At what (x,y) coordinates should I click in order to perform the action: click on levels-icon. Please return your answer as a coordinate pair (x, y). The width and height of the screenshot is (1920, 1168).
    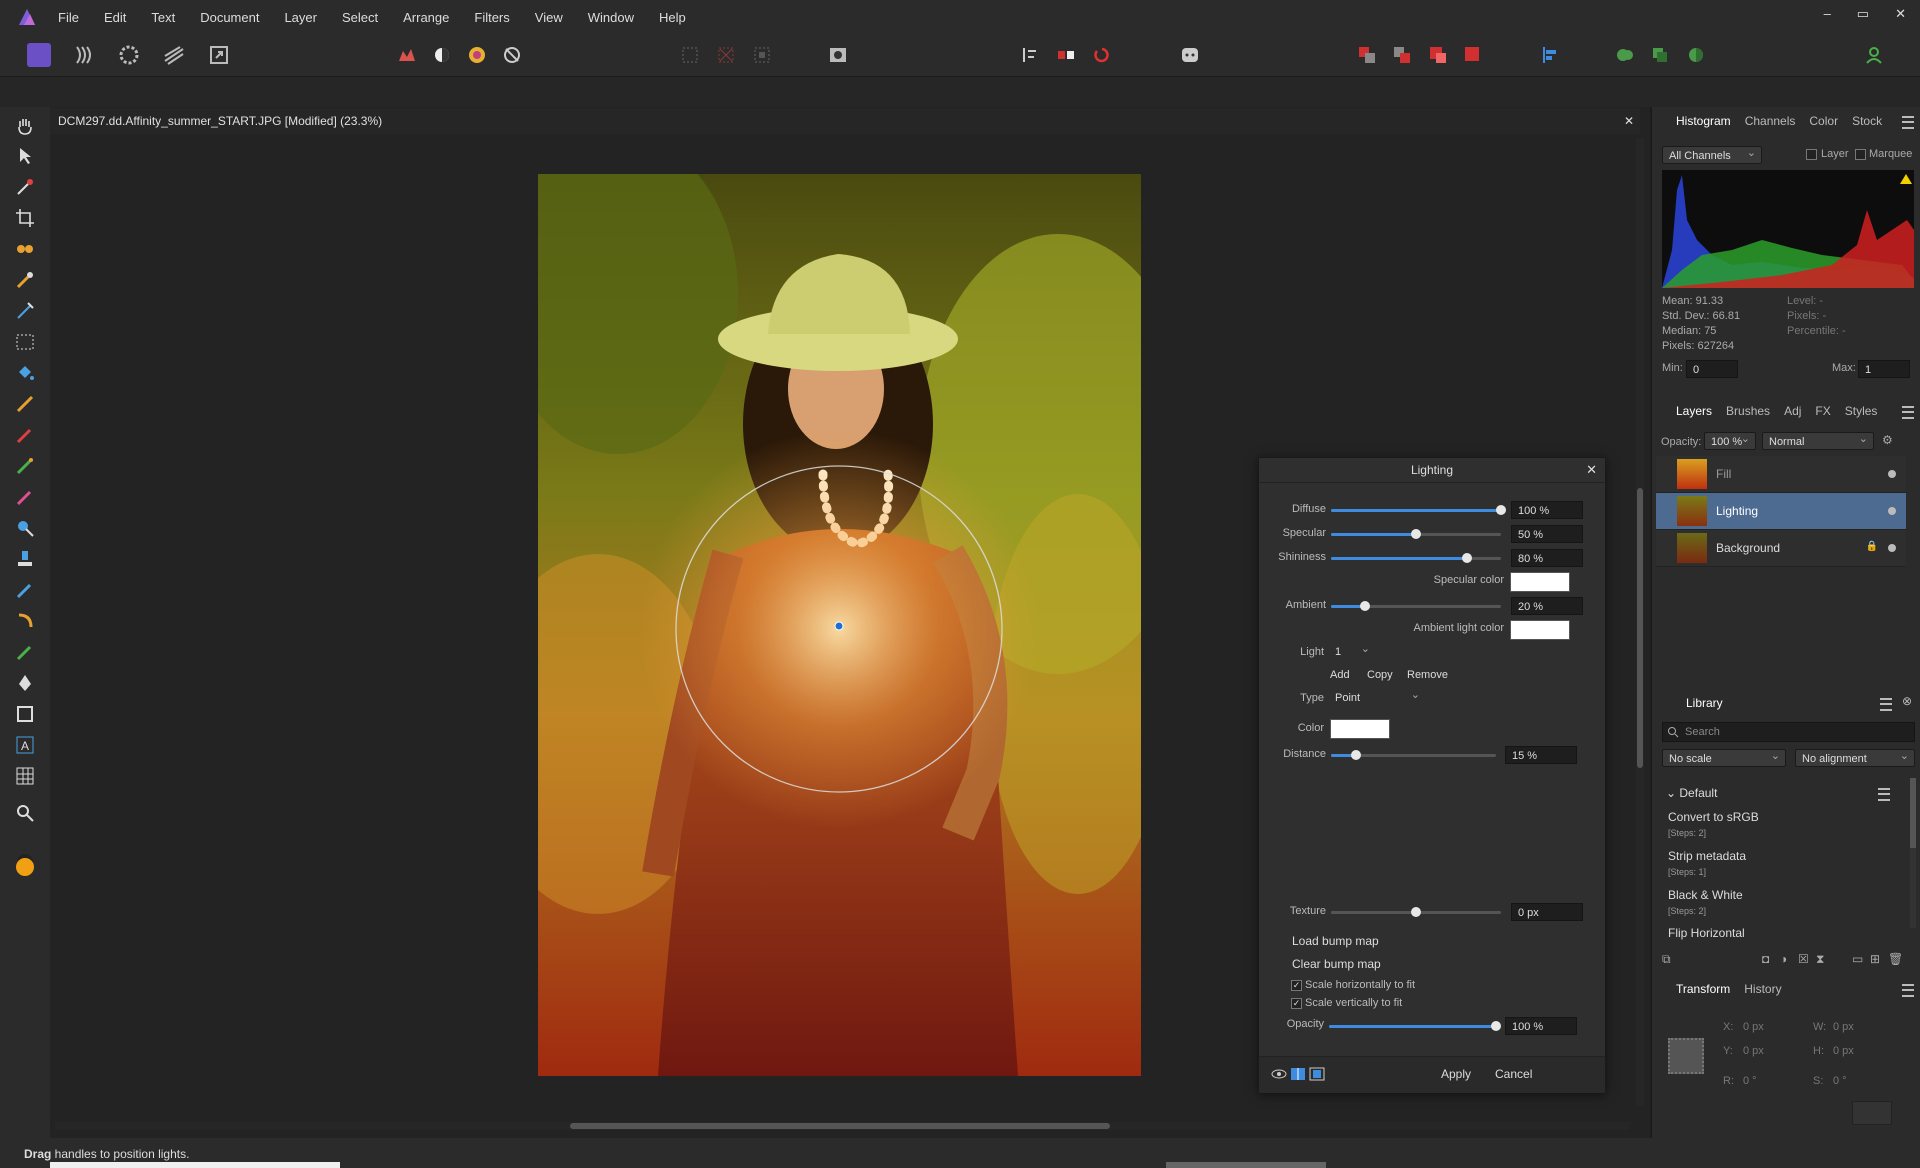
    Looking at the image, I should click on (407, 55).